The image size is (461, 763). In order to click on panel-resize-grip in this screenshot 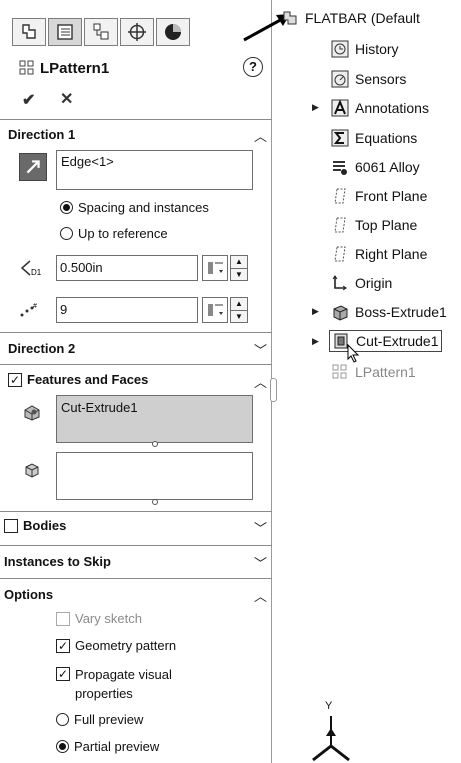, I will do `click(273, 390)`.